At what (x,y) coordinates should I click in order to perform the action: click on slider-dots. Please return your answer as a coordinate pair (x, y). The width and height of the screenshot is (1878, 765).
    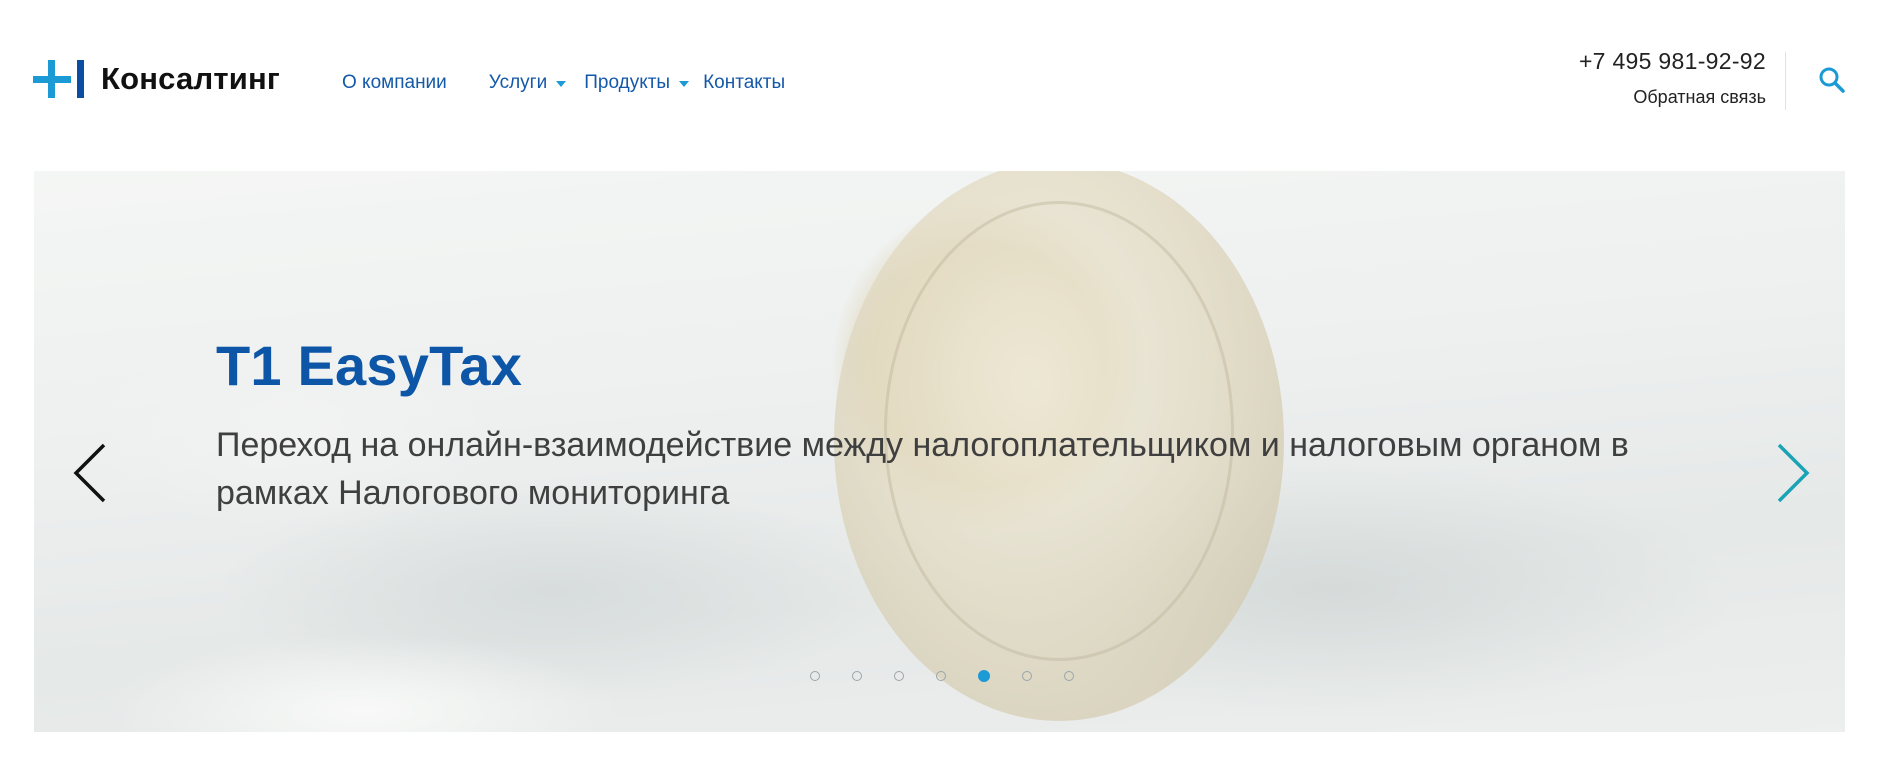
    Looking at the image, I should click on (958, 676).